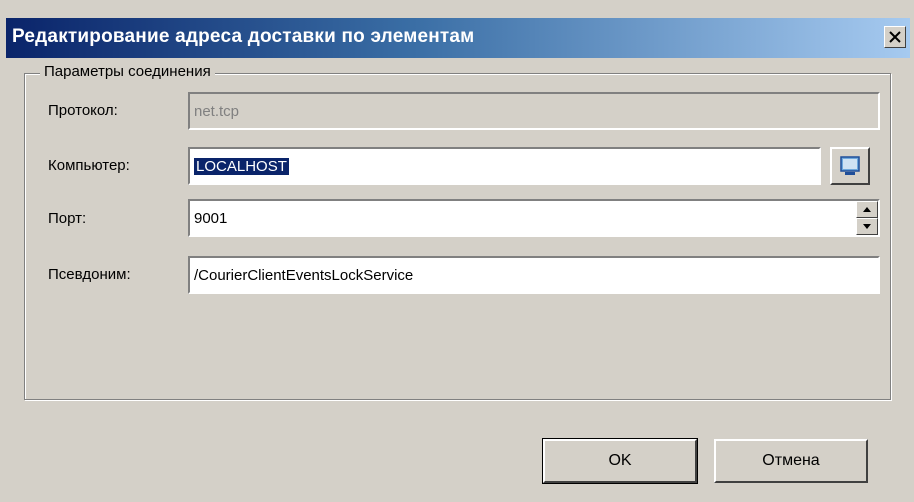  Describe the element at coordinates (89, 165) in the screenshot. I see `computer-label: Компьютер:` at that location.